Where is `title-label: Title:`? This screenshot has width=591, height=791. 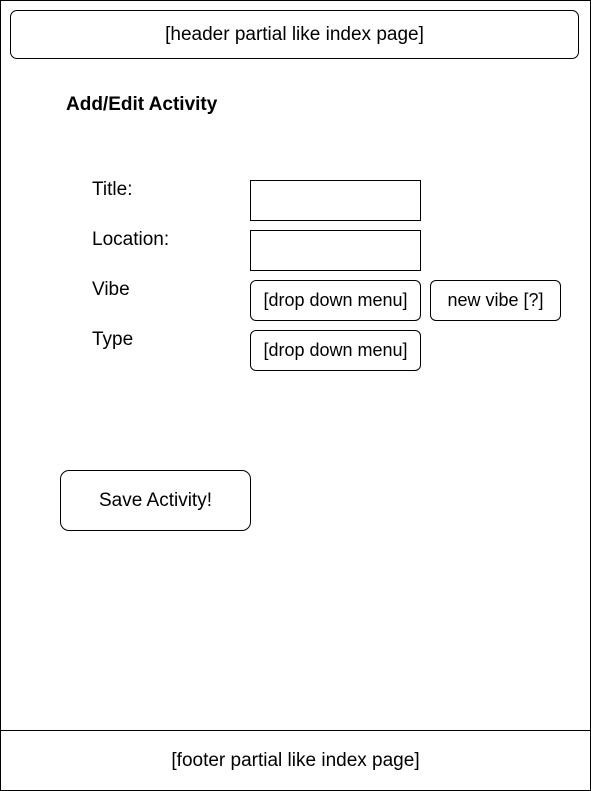 title-label: Title: is located at coordinates (112, 189).